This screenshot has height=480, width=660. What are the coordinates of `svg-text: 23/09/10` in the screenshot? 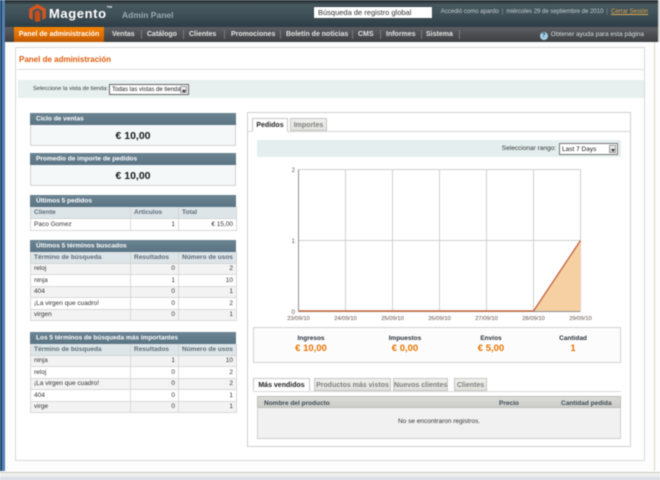 It's located at (298, 319).